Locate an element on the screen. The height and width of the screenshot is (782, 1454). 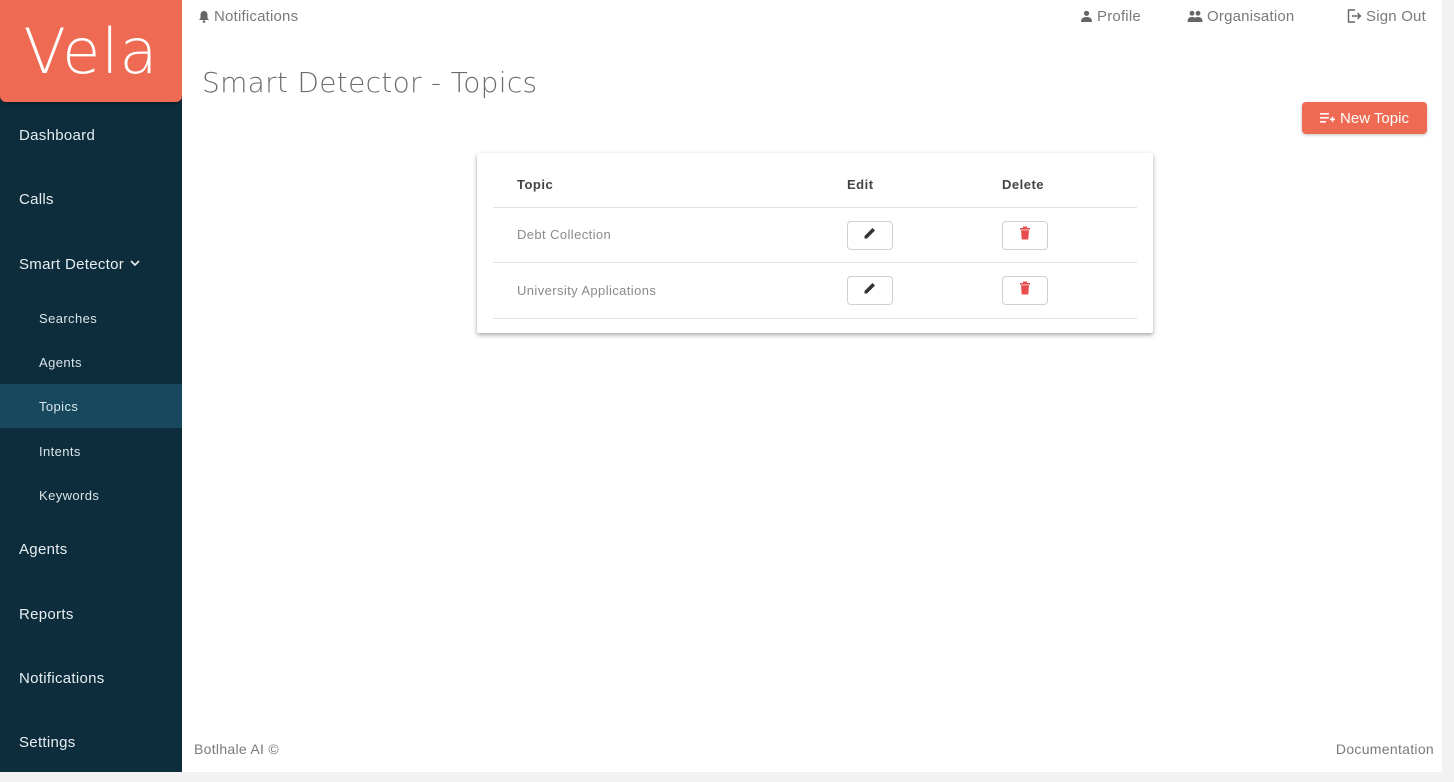
sidebar-subitem-topics: Topics is located at coordinates (91, 406).